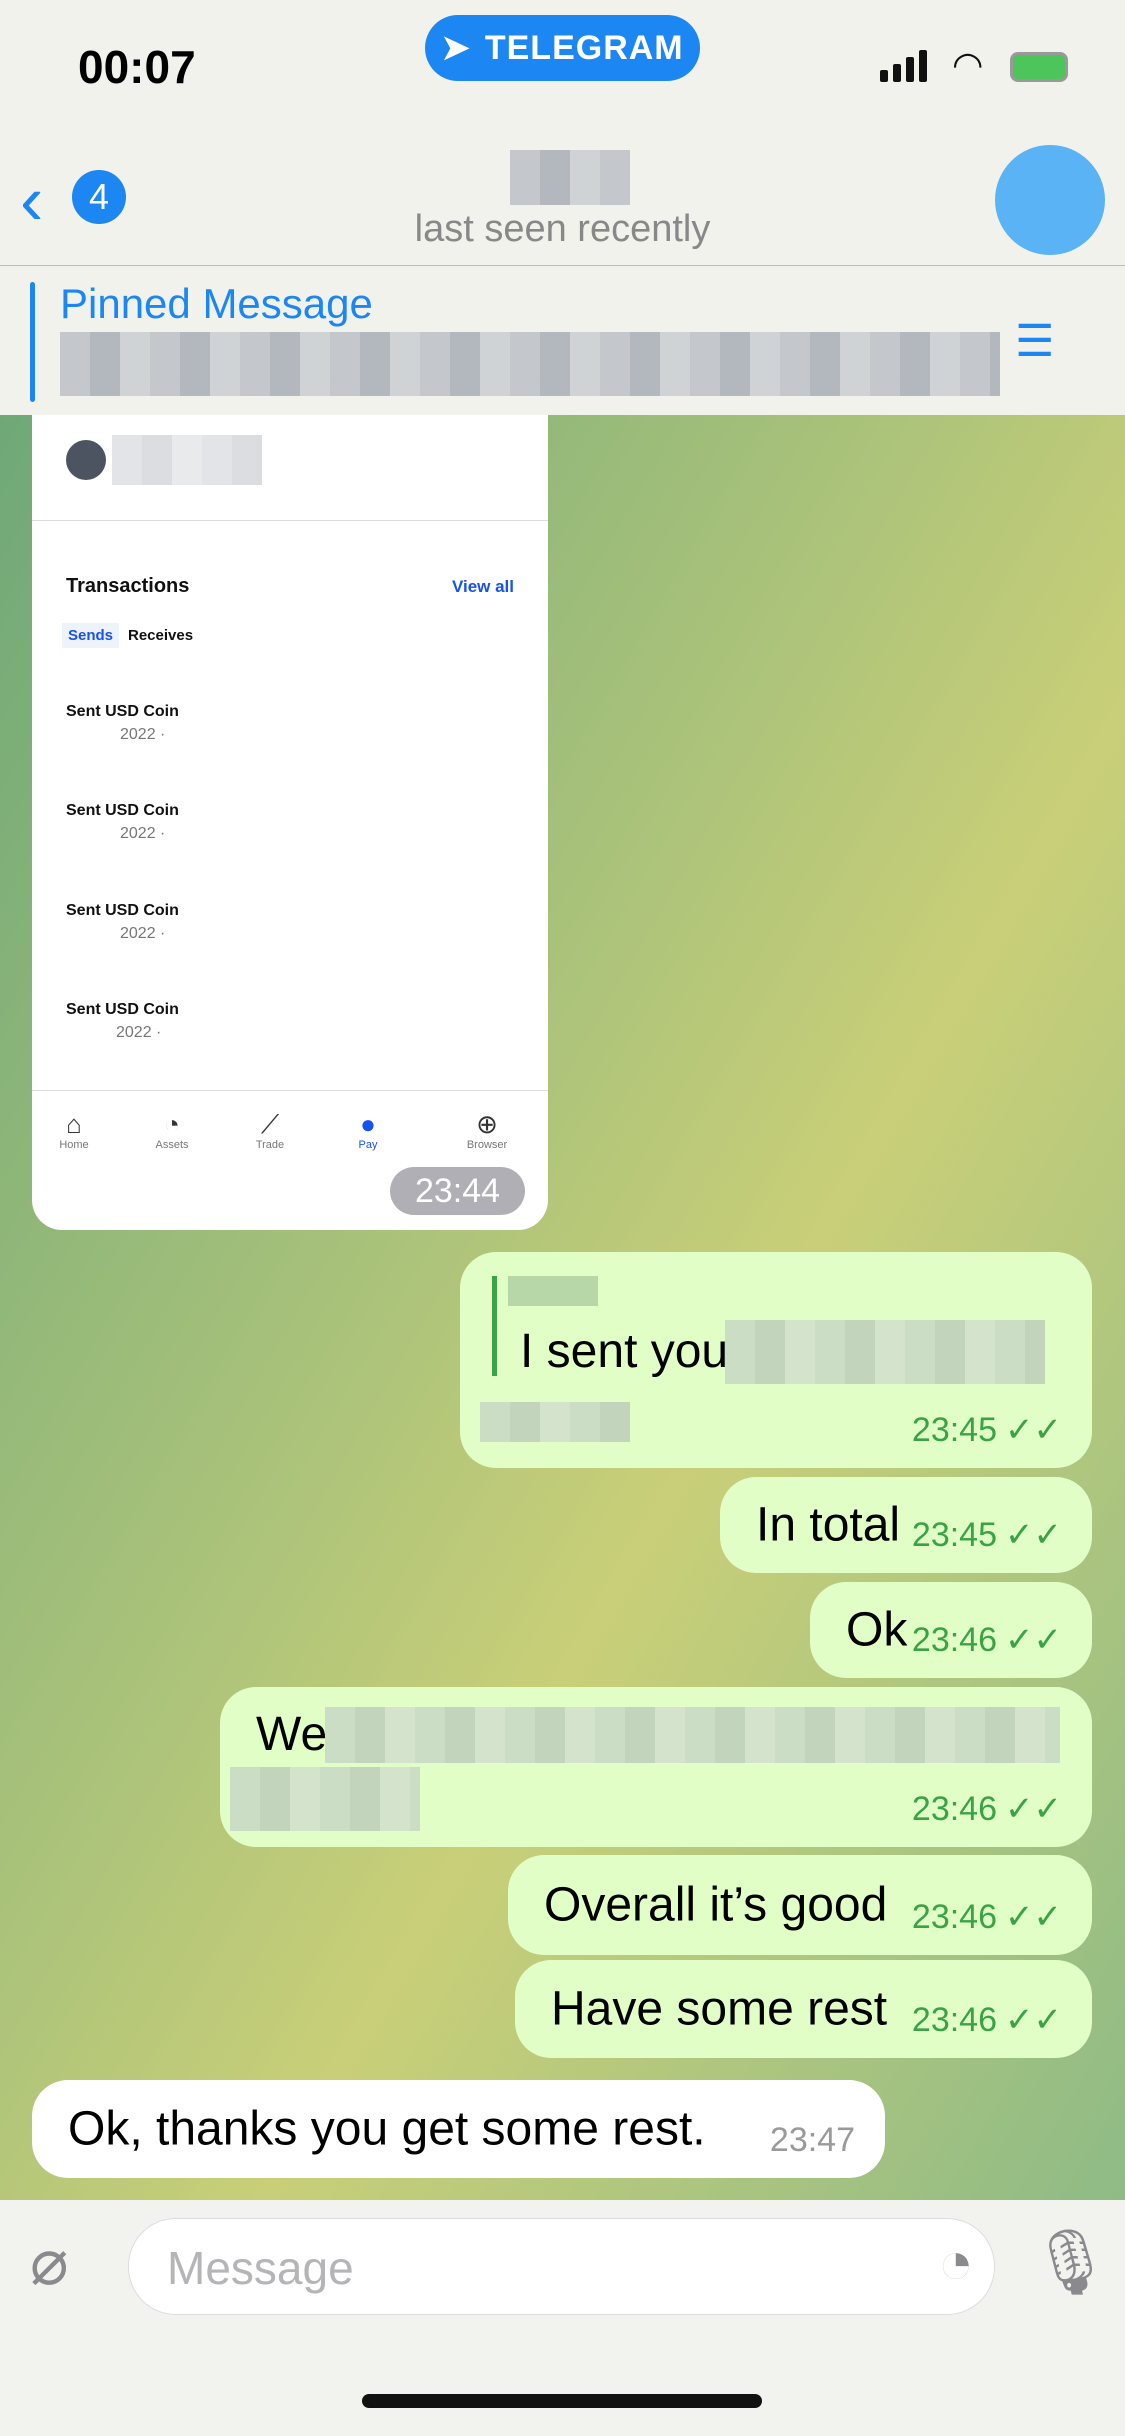 The height and width of the screenshot is (2436, 1125). What do you see at coordinates (128, 586) in the screenshot?
I see `transactions-title: Transactions` at bounding box center [128, 586].